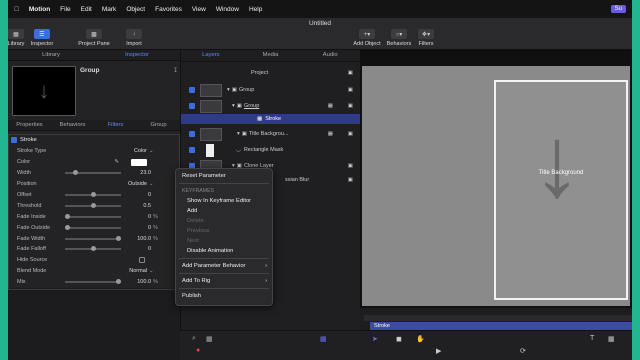  Describe the element at coordinates (138, 239) in the screenshot. I see `fade-width-value: 100.0` at that location.